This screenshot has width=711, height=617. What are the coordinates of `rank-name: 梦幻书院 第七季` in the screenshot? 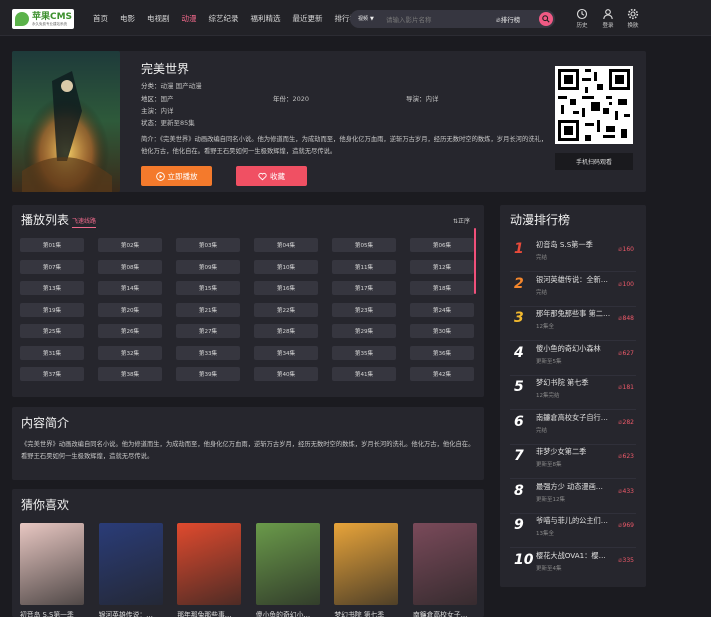 It's located at (578, 383).